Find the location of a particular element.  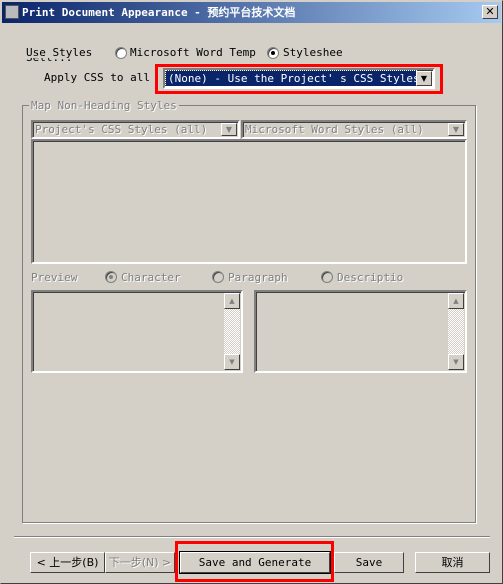

radio-description-label: Descriptio is located at coordinates (370, 277).